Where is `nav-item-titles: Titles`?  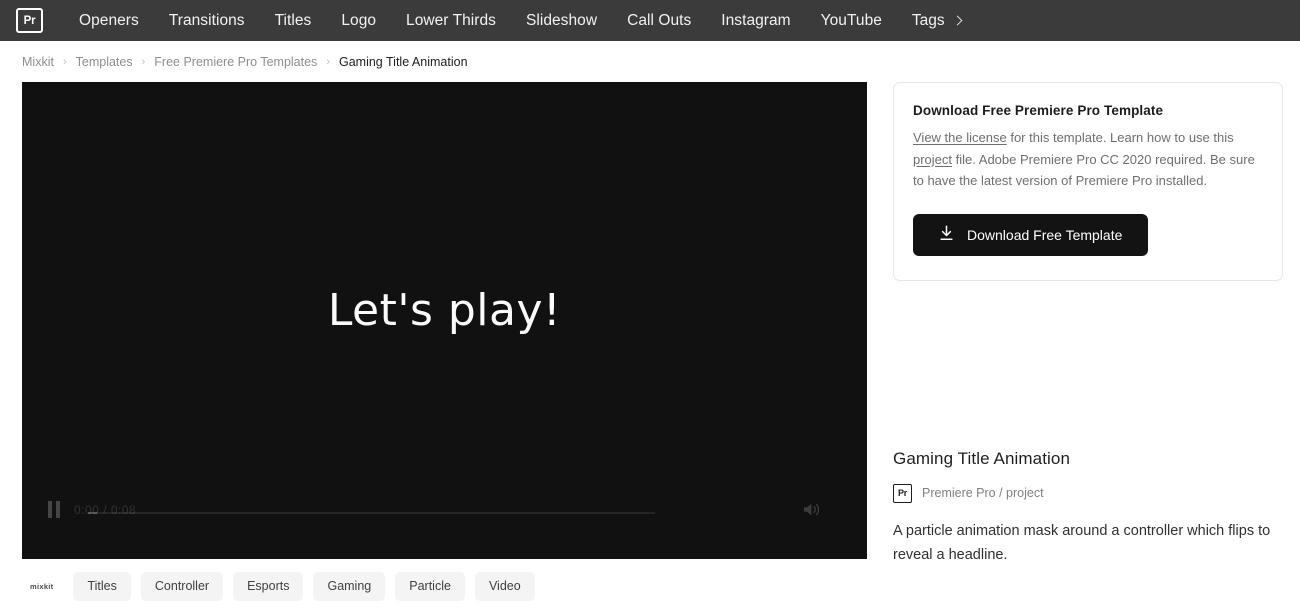 nav-item-titles: Titles is located at coordinates (293, 20).